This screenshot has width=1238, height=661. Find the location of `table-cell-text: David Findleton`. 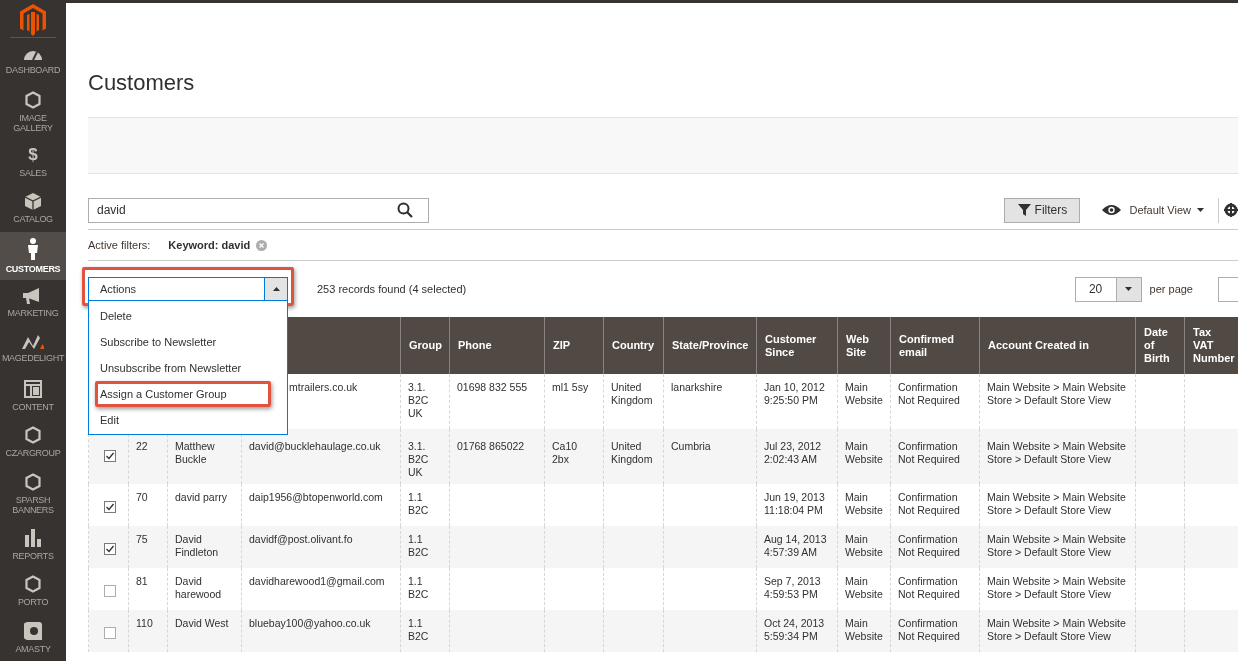

table-cell-text: David Findleton is located at coordinates (197, 546).